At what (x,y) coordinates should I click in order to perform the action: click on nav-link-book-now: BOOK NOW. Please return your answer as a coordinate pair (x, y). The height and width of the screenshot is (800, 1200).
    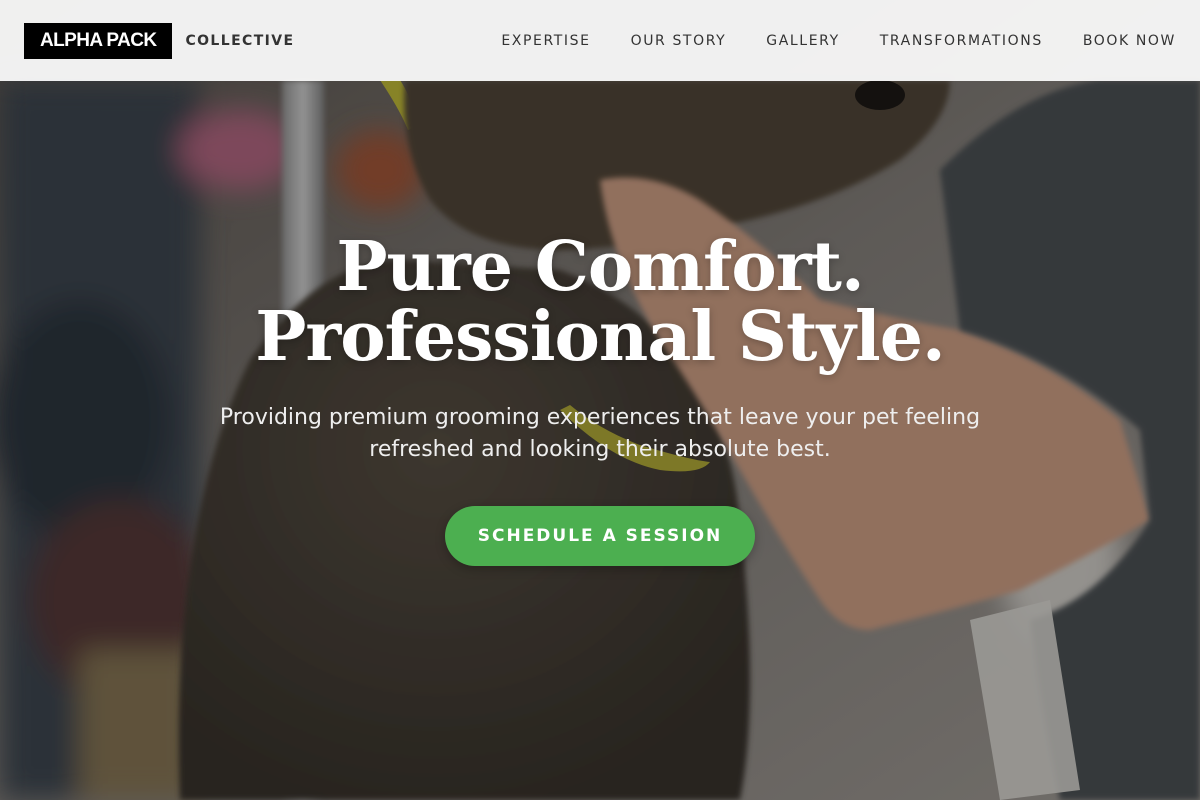
    Looking at the image, I should click on (1129, 41).